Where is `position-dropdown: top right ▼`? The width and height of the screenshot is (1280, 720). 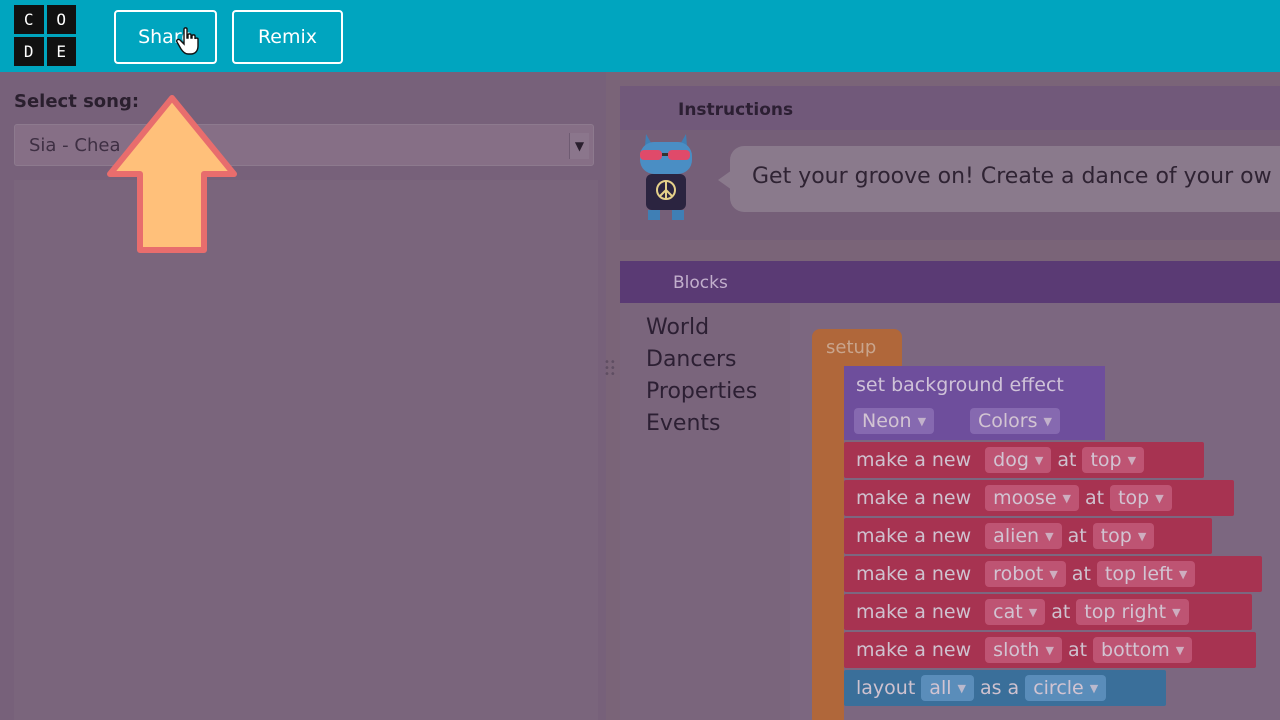
position-dropdown: top right ▼ is located at coordinates (1132, 612).